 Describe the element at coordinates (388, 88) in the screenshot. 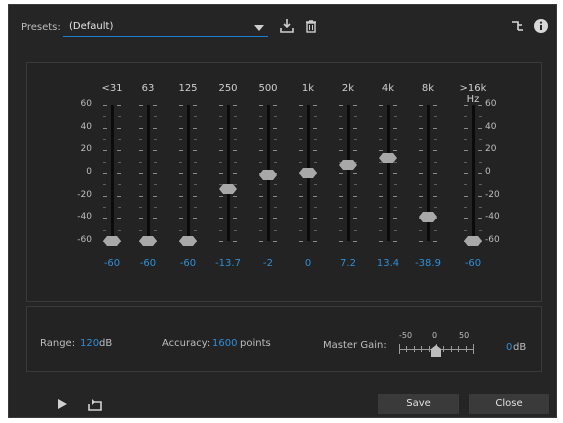

I see `band-frequency-label: 4k` at that location.